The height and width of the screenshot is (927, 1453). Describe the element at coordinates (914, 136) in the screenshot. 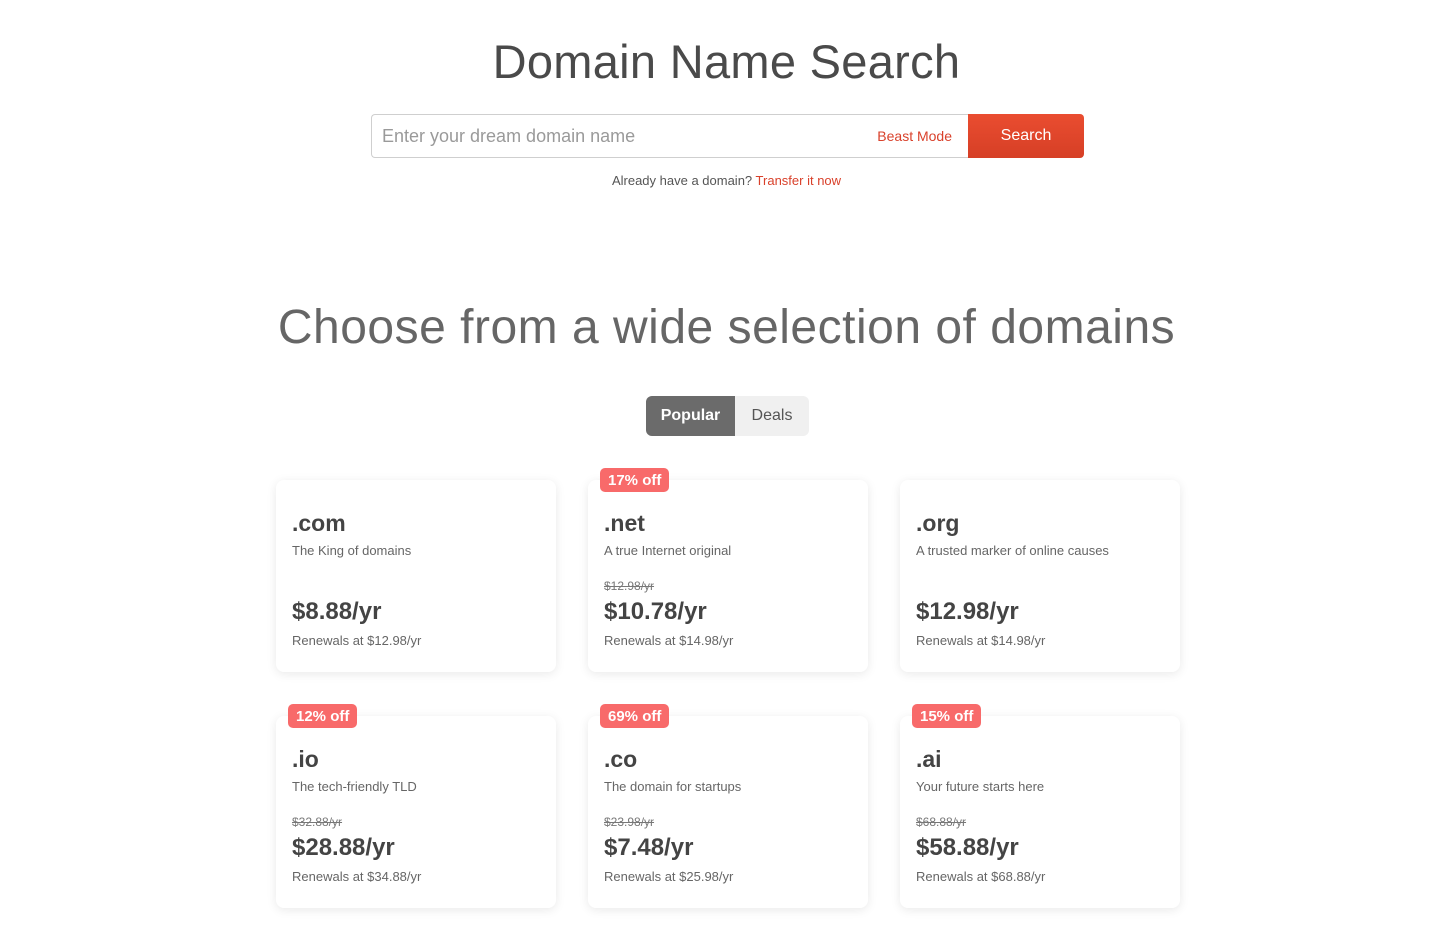

I see `beast-mode-link: Beast Mode` at that location.